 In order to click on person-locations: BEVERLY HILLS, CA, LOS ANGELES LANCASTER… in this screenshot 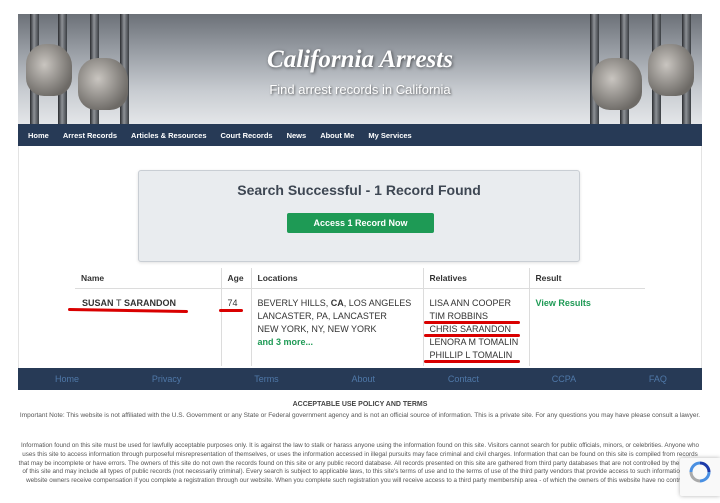, I will do `click(337, 327)`.